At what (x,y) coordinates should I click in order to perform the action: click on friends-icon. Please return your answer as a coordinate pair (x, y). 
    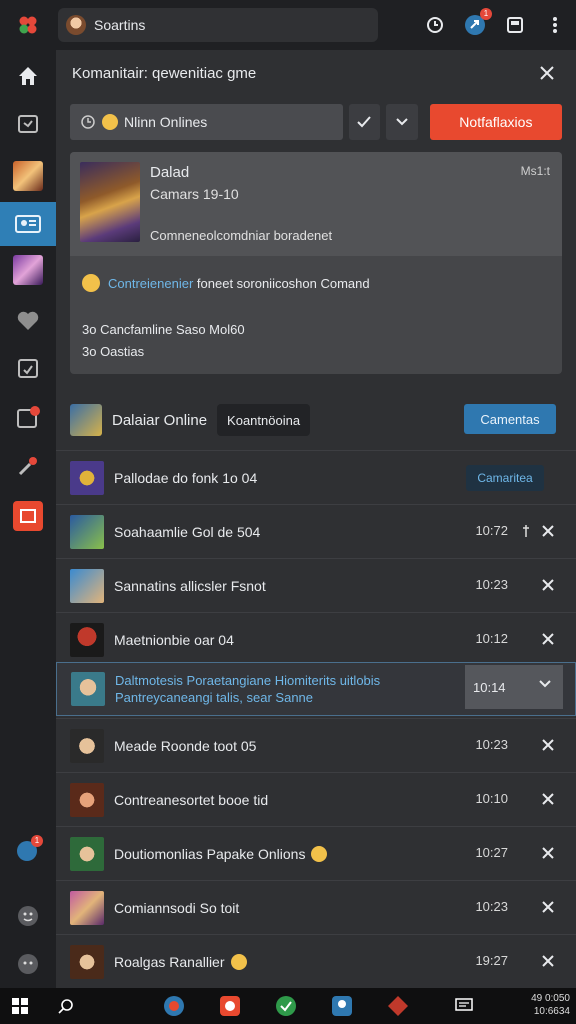
    Looking at the image, I should click on (28, 224).